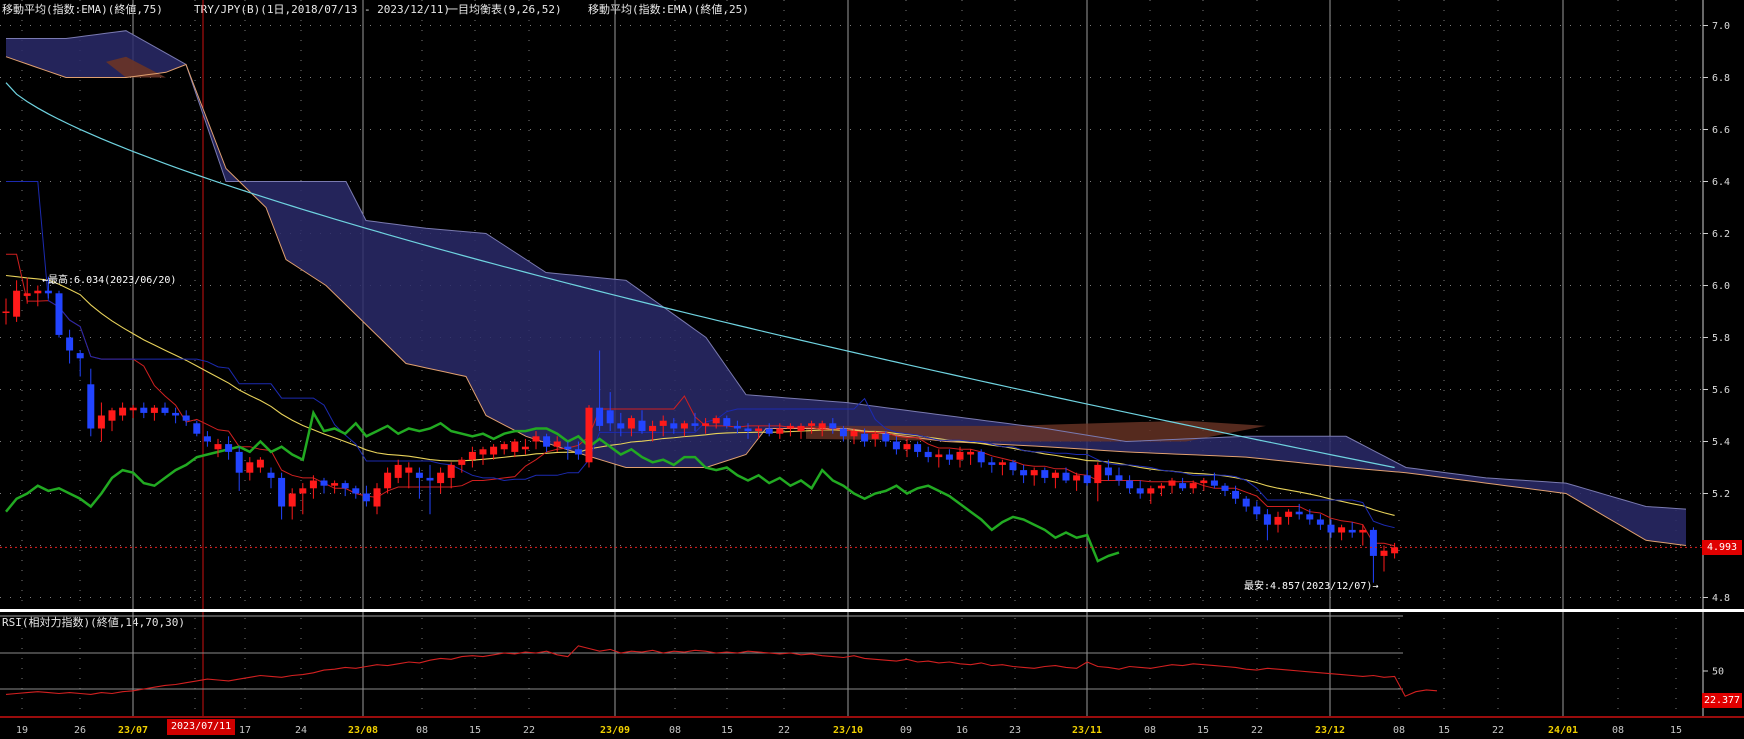 The height and width of the screenshot is (739, 1744). I want to click on price-axis-label: 6.2, so click(1721, 234).